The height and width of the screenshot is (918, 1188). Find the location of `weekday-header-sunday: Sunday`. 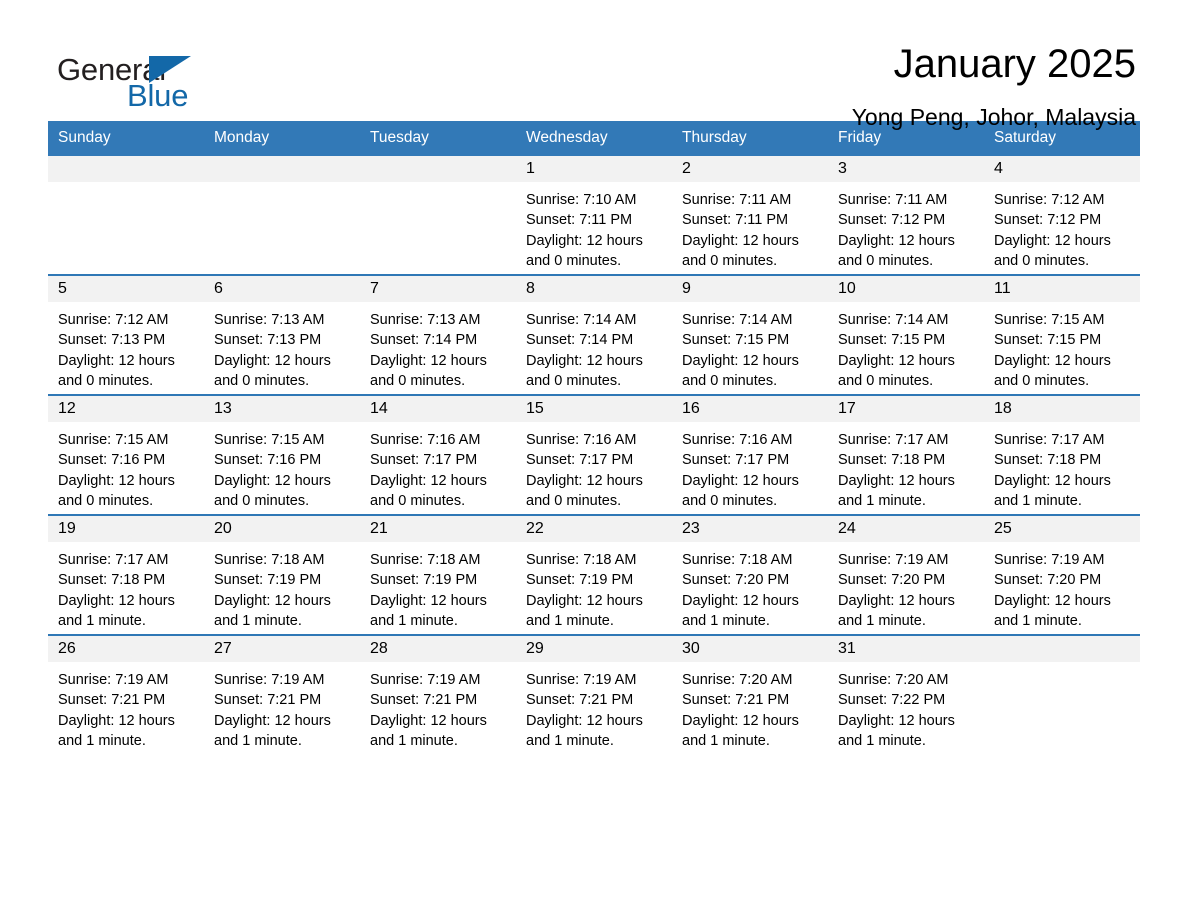

weekday-header-sunday: Sunday is located at coordinates (126, 138).